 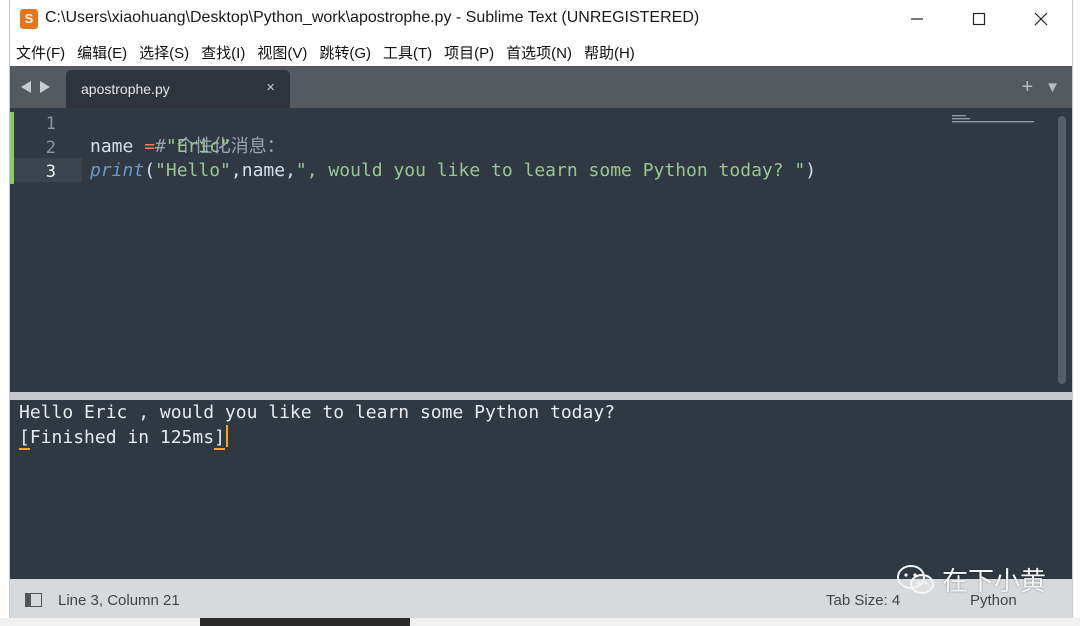 What do you see at coordinates (178, 89) in the screenshot?
I see `tab-apostrophe-py: apostrophe.py ×` at bounding box center [178, 89].